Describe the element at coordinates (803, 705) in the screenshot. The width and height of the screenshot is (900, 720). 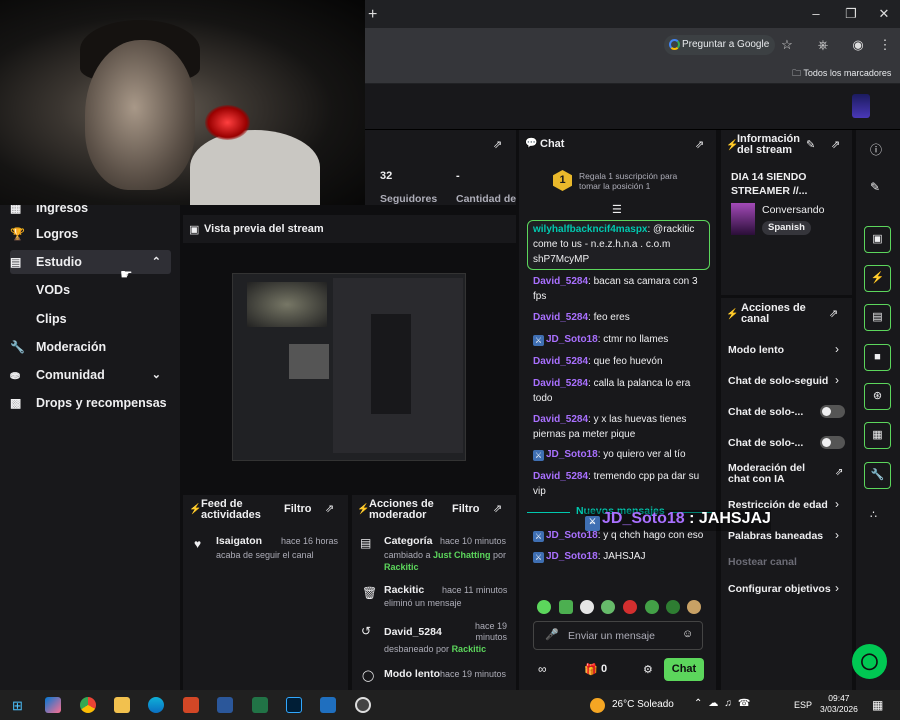
I see `language-indicator: ESP` at that location.